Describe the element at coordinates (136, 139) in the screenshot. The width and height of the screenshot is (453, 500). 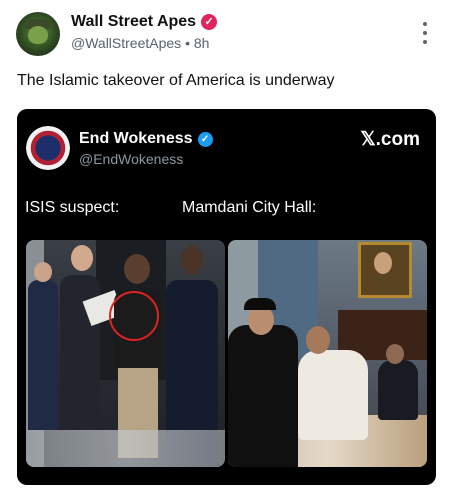
I see `quoted-author-name: End Wokeness` at that location.